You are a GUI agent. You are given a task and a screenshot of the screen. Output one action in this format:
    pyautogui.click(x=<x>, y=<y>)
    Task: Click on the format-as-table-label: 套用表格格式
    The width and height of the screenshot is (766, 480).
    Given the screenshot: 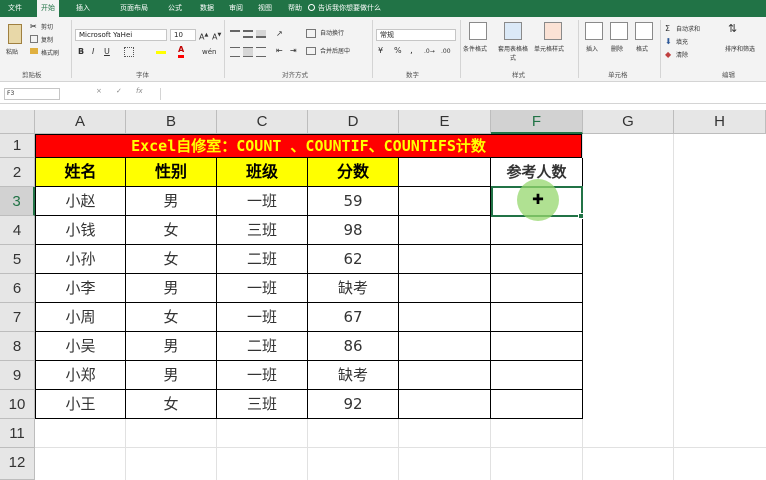 What is the action you would take?
    pyautogui.click(x=513, y=54)
    